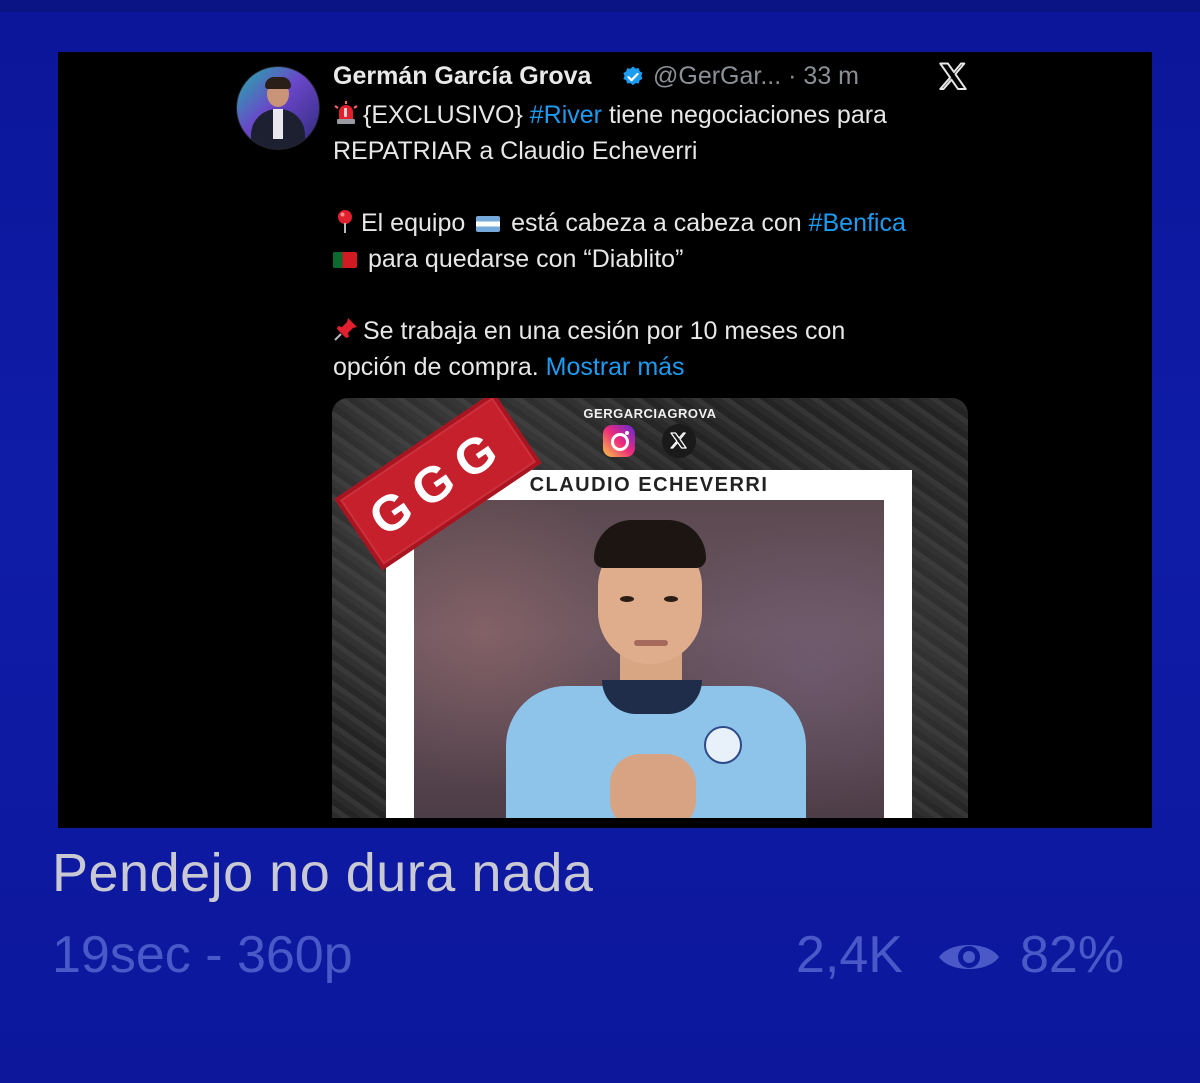 This screenshot has height=1083, width=1200. I want to click on exclusive-label: {EXCLUSIVO}, so click(443, 115).